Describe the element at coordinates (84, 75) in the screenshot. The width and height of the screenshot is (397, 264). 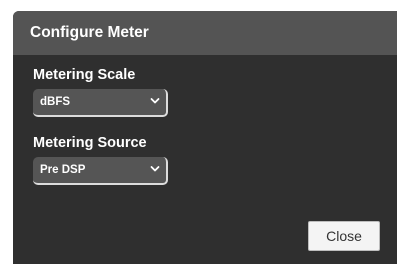
I see `metering-scale-label: Metering Scale` at that location.